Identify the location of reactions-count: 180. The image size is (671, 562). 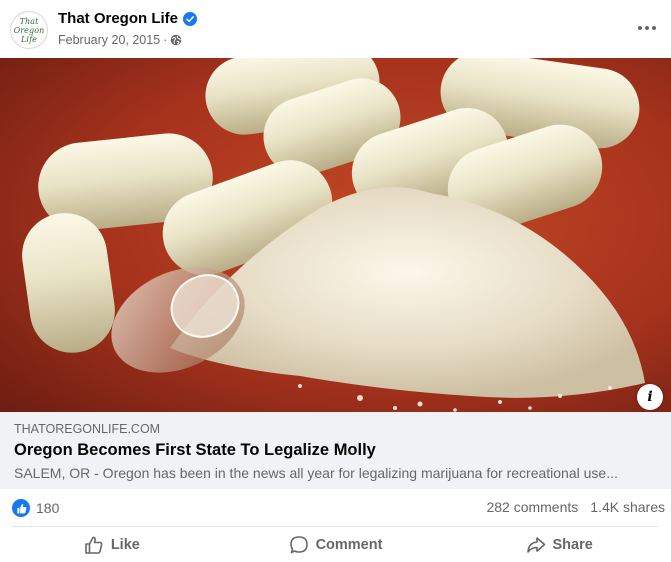
(48, 508).